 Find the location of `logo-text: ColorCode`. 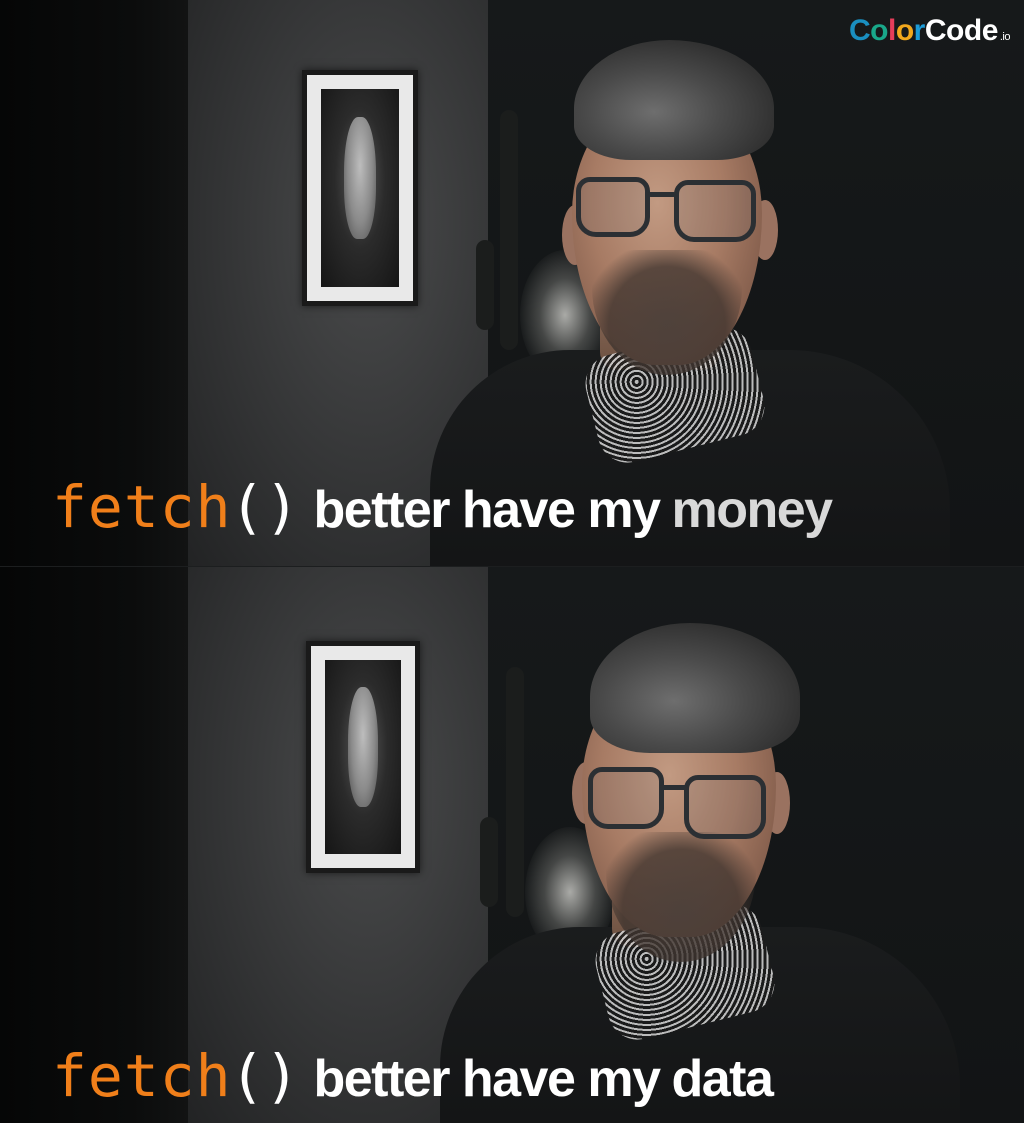

logo-text: ColorCode is located at coordinates (923, 30).